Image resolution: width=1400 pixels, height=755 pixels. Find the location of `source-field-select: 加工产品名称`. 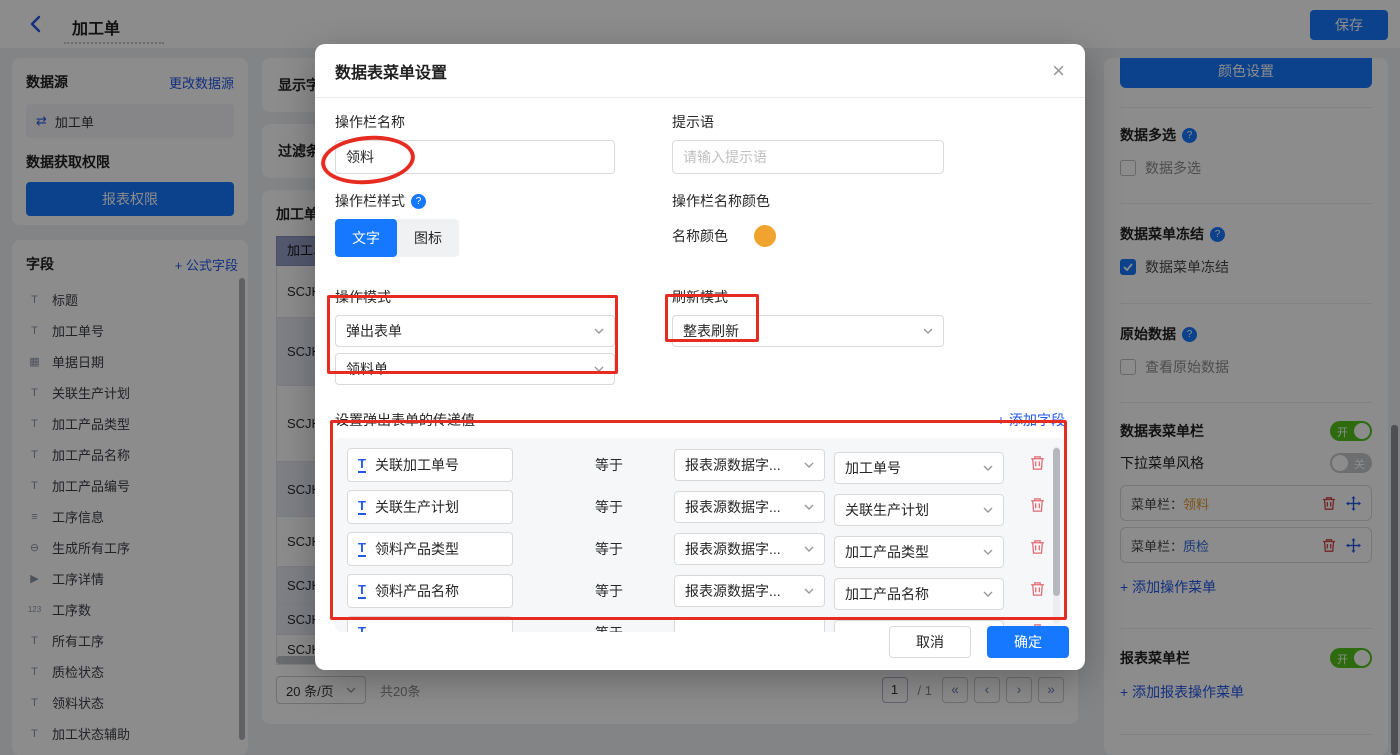

source-field-select: 加工产品名称 is located at coordinates (919, 594).